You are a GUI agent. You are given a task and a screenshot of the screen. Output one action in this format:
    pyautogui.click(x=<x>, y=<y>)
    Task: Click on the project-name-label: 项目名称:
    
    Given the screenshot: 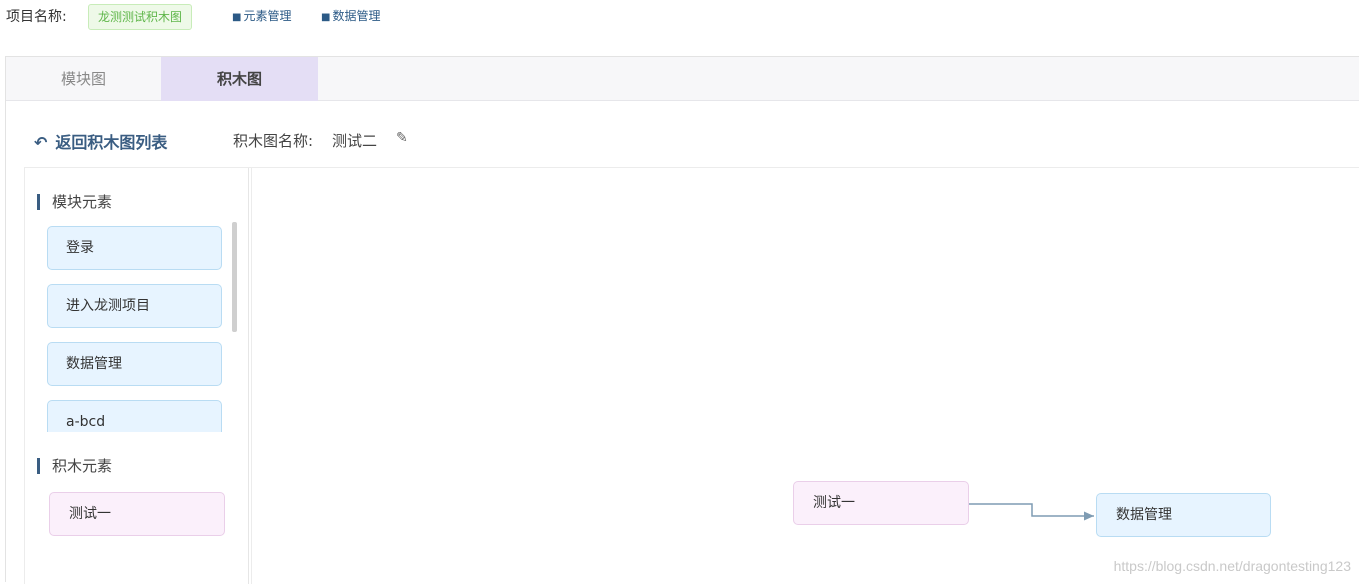 What is the action you would take?
    pyautogui.click(x=36, y=16)
    